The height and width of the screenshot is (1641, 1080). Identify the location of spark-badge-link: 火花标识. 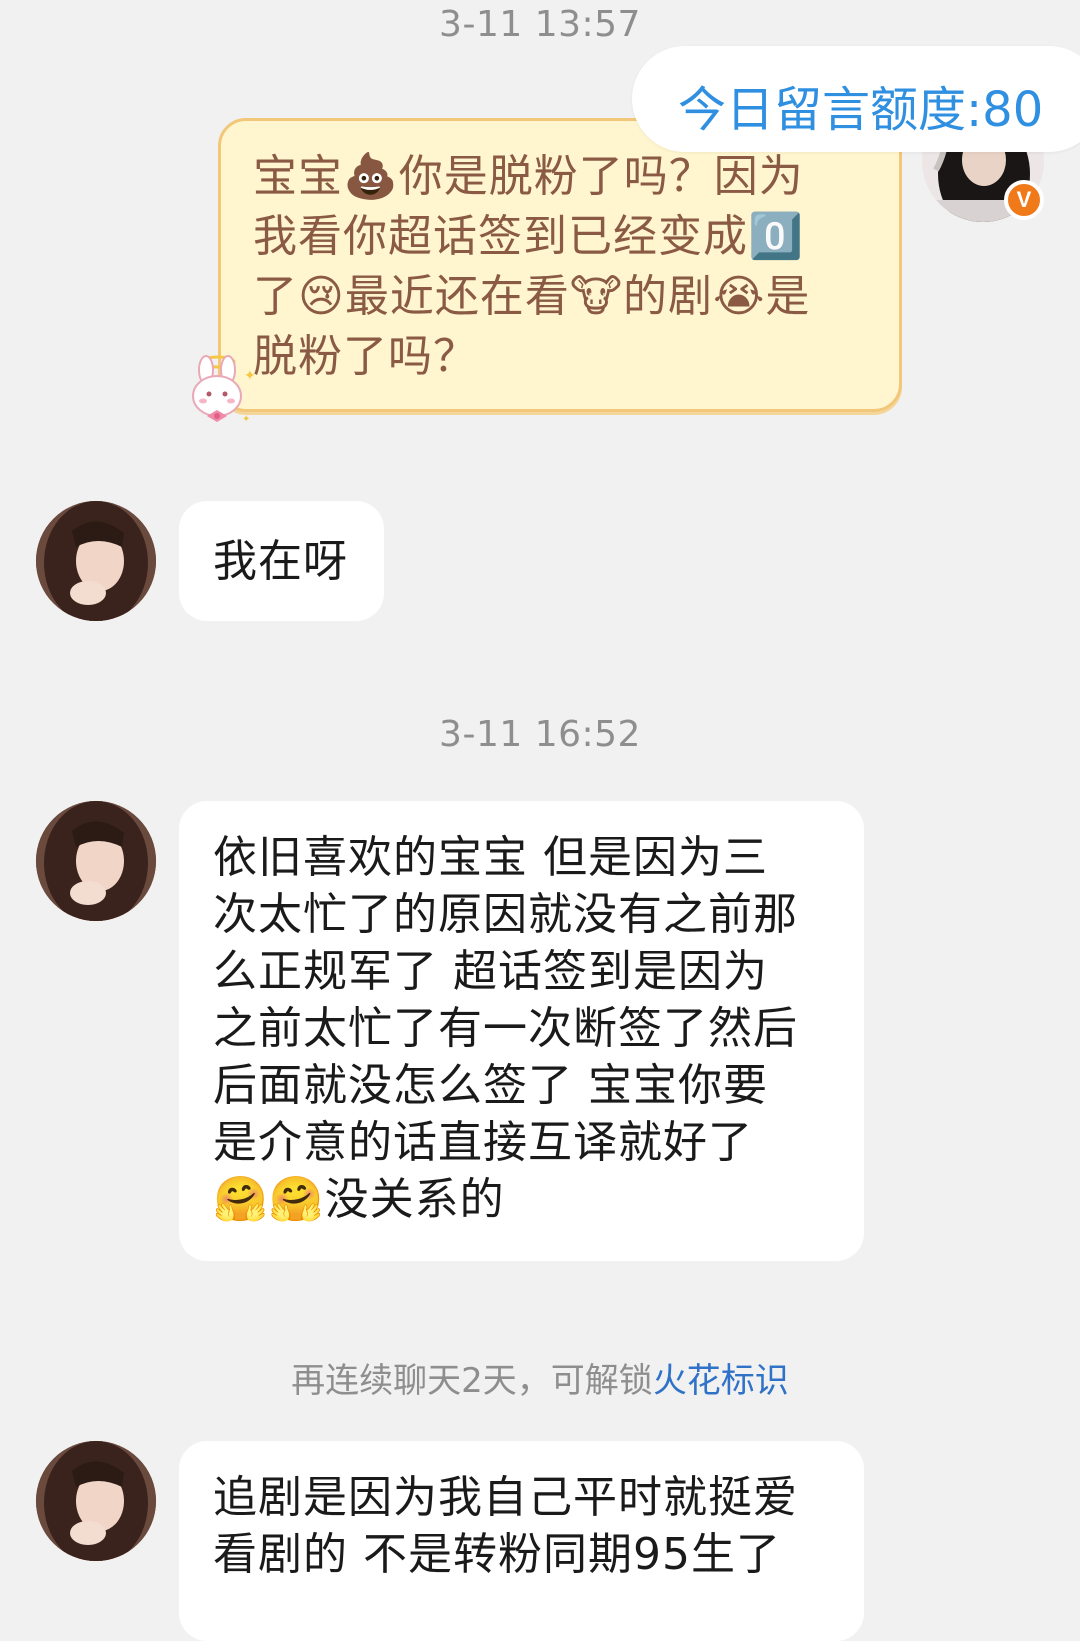
(721, 1381).